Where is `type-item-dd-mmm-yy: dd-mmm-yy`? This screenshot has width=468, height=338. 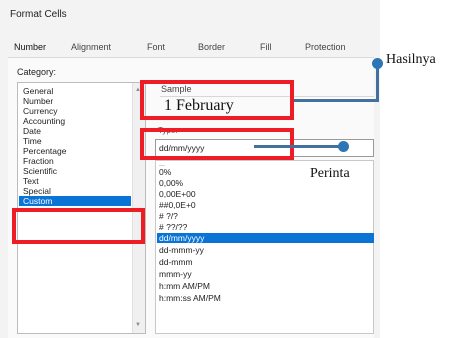 type-item-dd-mmm-yy: dd-mmm-yy is located at coordinates (181, 250).